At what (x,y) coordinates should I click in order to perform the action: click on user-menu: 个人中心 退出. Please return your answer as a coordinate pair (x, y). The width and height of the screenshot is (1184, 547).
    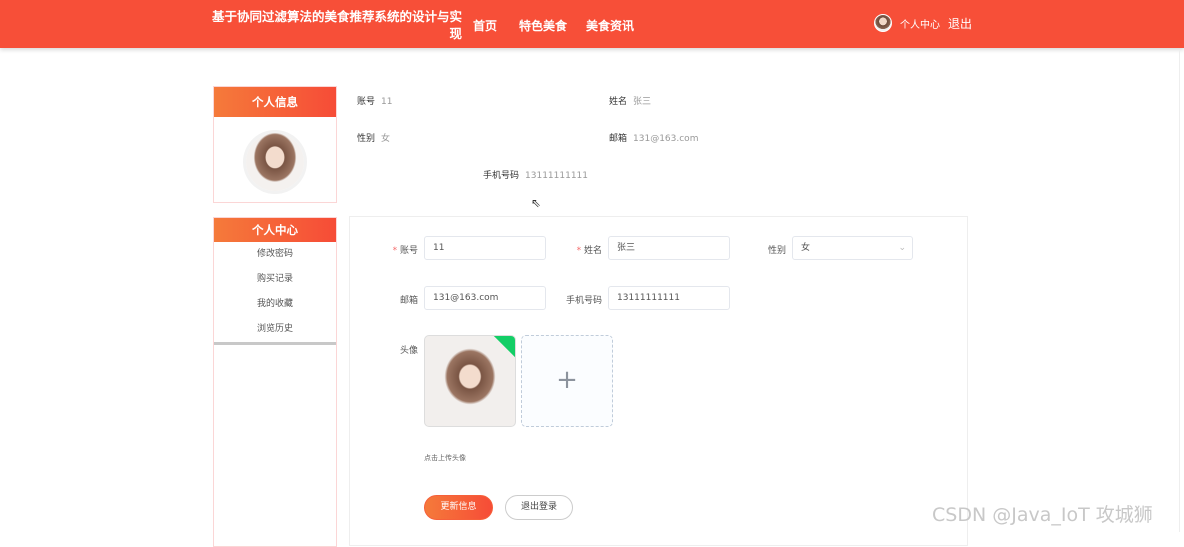
    Looking at the image, I should click on (923, 23).